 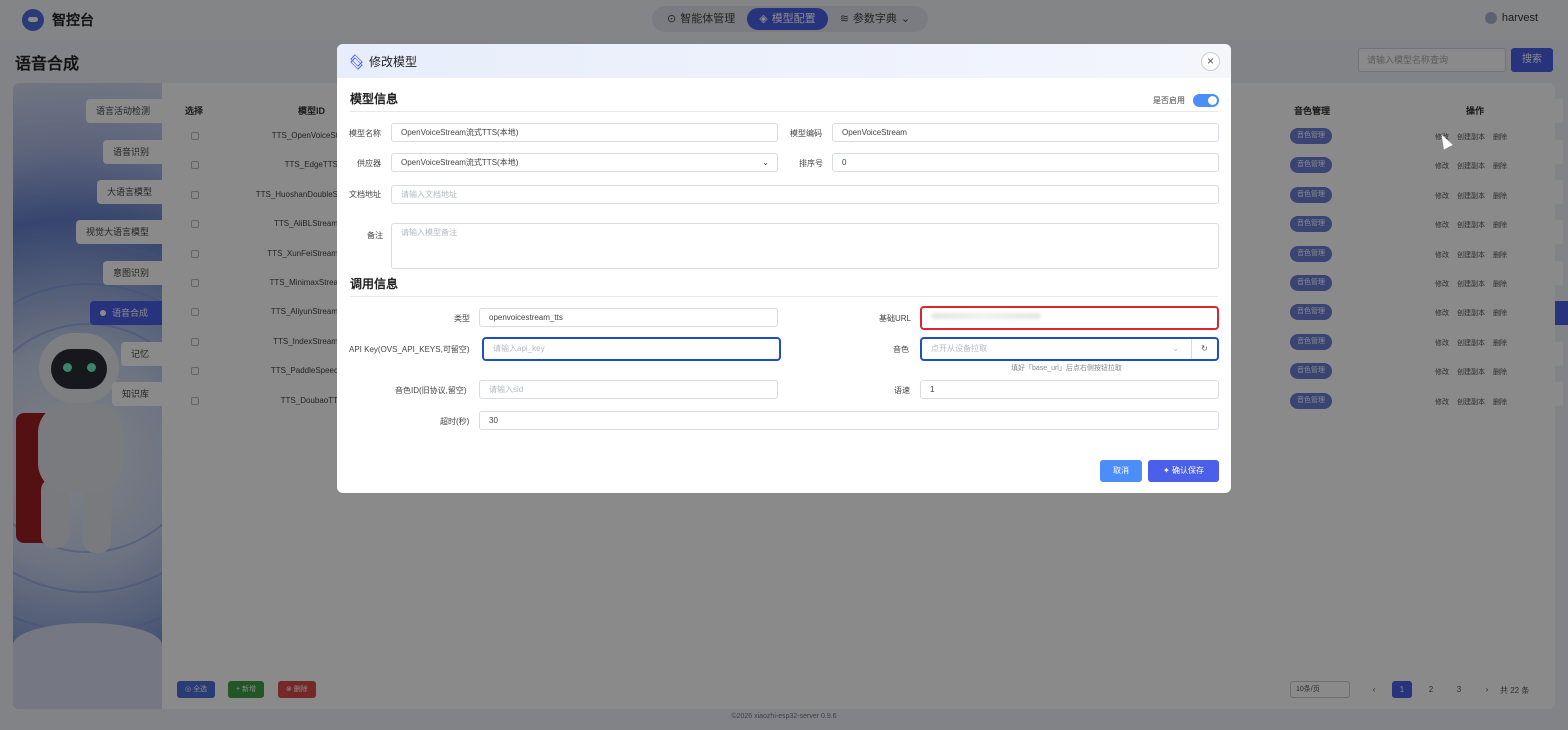 I want to click on sort-input: 0, so click(x=1025, y=162).